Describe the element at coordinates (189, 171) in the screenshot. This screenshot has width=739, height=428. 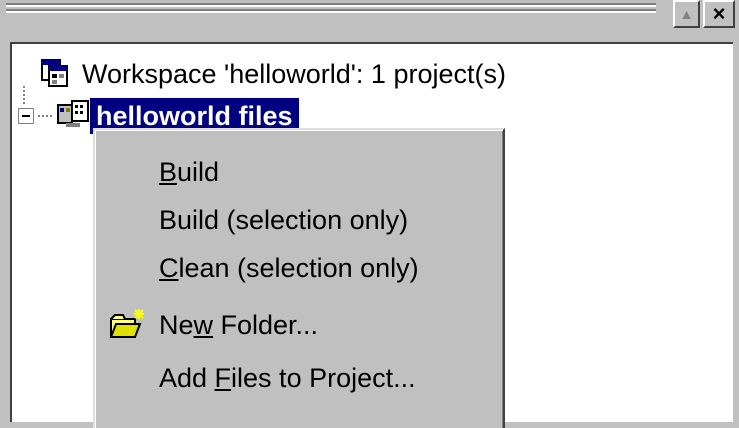
I see `menu-item-label: Build` at that location.